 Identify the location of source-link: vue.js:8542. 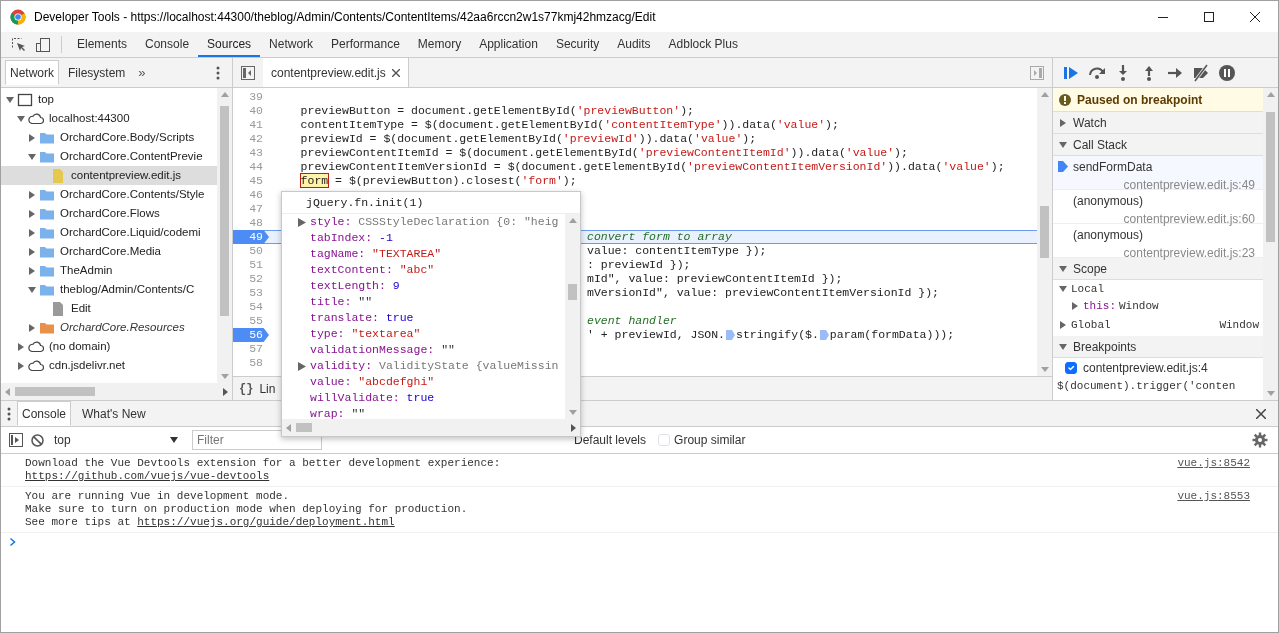
(1213, 470).